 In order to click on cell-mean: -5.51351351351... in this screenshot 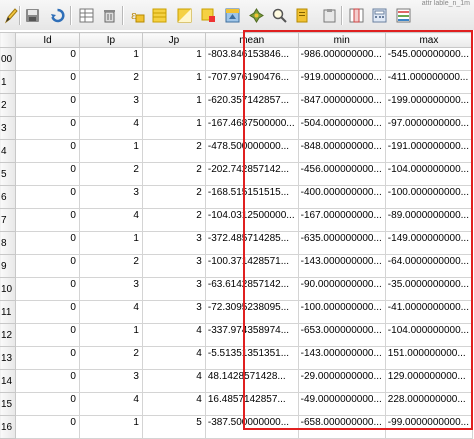, I will do `click(251, 358)`.